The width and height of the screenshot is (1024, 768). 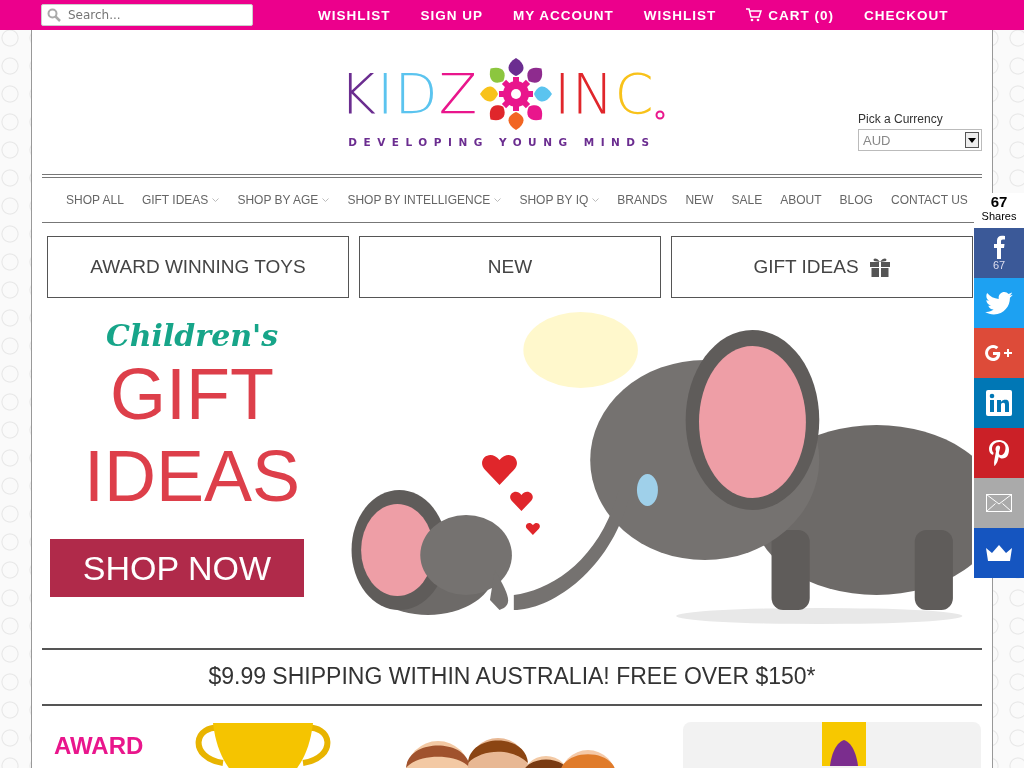 I want to click on currency-select: AUD, so click(x=920, y=140).